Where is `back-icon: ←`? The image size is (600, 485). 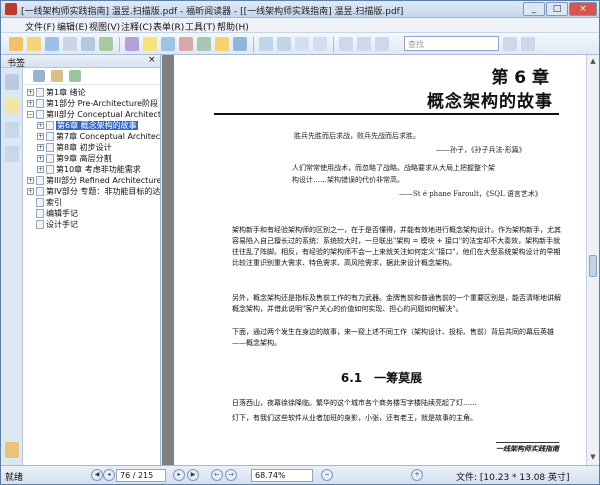
back-icon: ← is located at coordinates (217, 475).